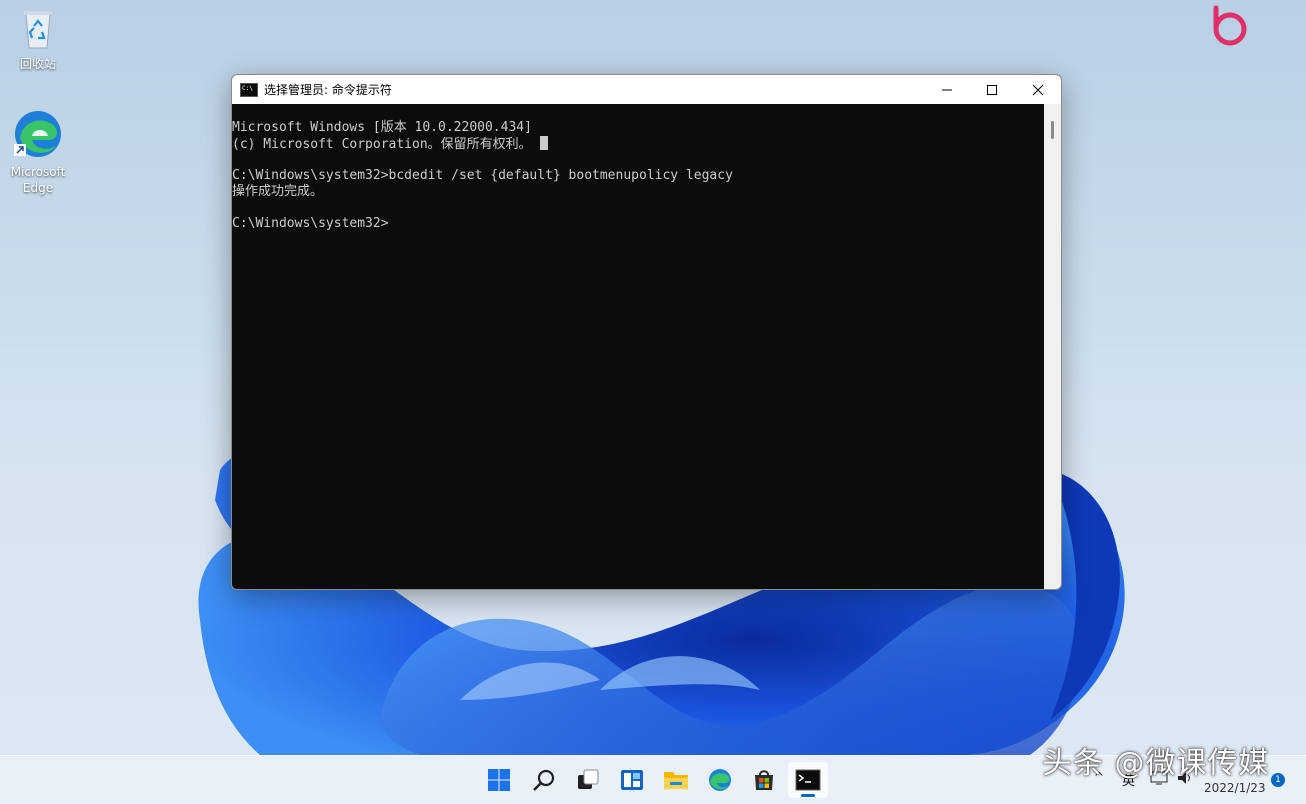  Describe the element at coordinates (37, 64) in the screenshot. I see `recycle-bin-label: 回收站` at that location.